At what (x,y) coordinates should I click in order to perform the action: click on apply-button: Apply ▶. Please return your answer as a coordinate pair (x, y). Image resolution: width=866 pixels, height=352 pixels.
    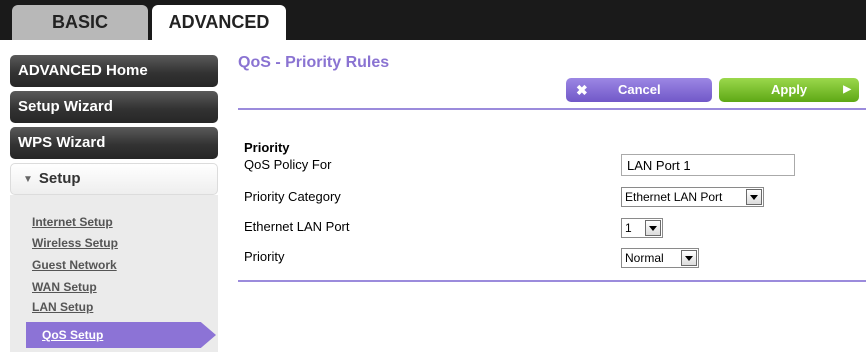
    Looking at the image, I should click on (789, 90).